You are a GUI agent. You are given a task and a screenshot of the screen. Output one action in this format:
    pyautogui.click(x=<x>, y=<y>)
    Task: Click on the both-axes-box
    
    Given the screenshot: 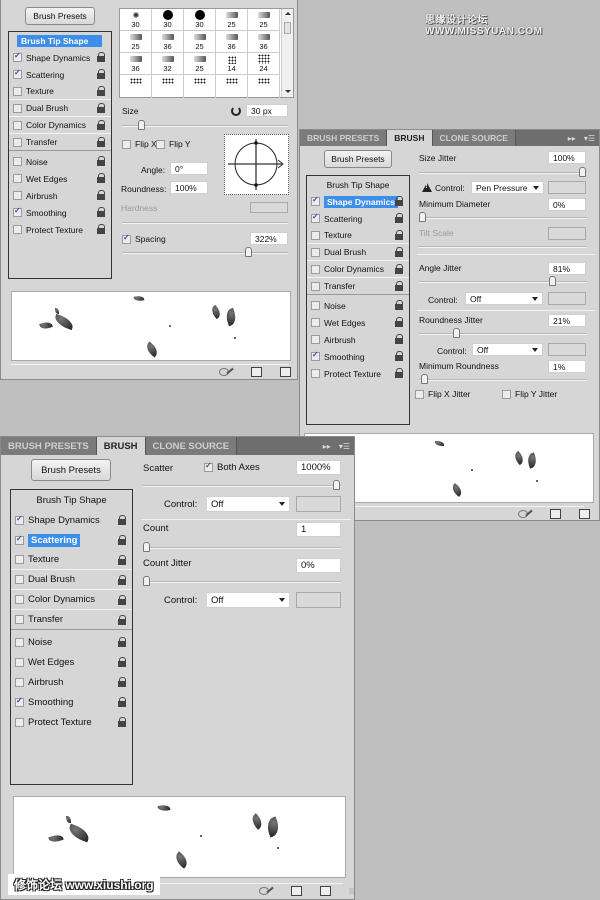 What is the action you would take?
    pyautogui.click(x=208, y=466)
    